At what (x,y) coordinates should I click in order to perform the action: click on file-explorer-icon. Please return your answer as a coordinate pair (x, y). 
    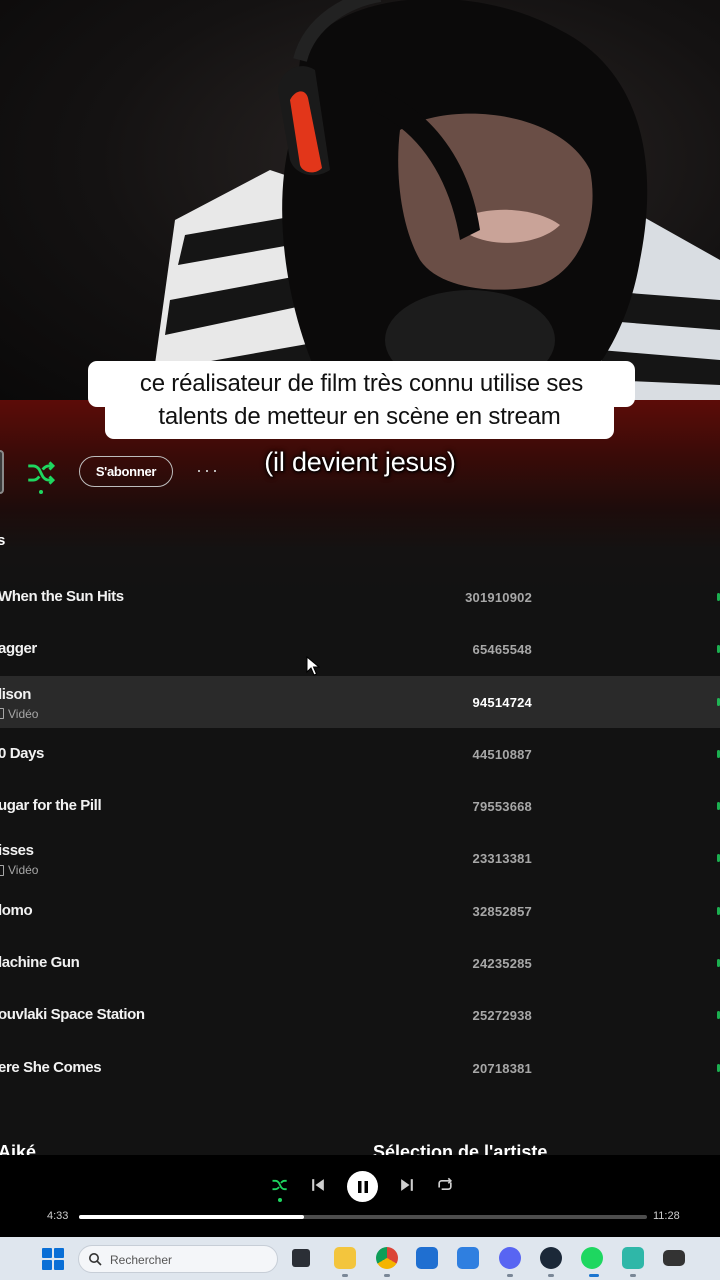
    Looking at the image, I should click on (345, 1258).